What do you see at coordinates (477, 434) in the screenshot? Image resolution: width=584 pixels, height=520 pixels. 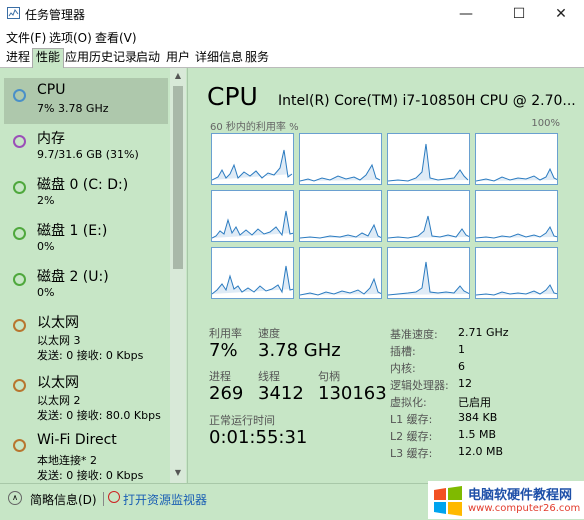 I see `spec-value: 1.5 MB` at bounding box center [477, 434].